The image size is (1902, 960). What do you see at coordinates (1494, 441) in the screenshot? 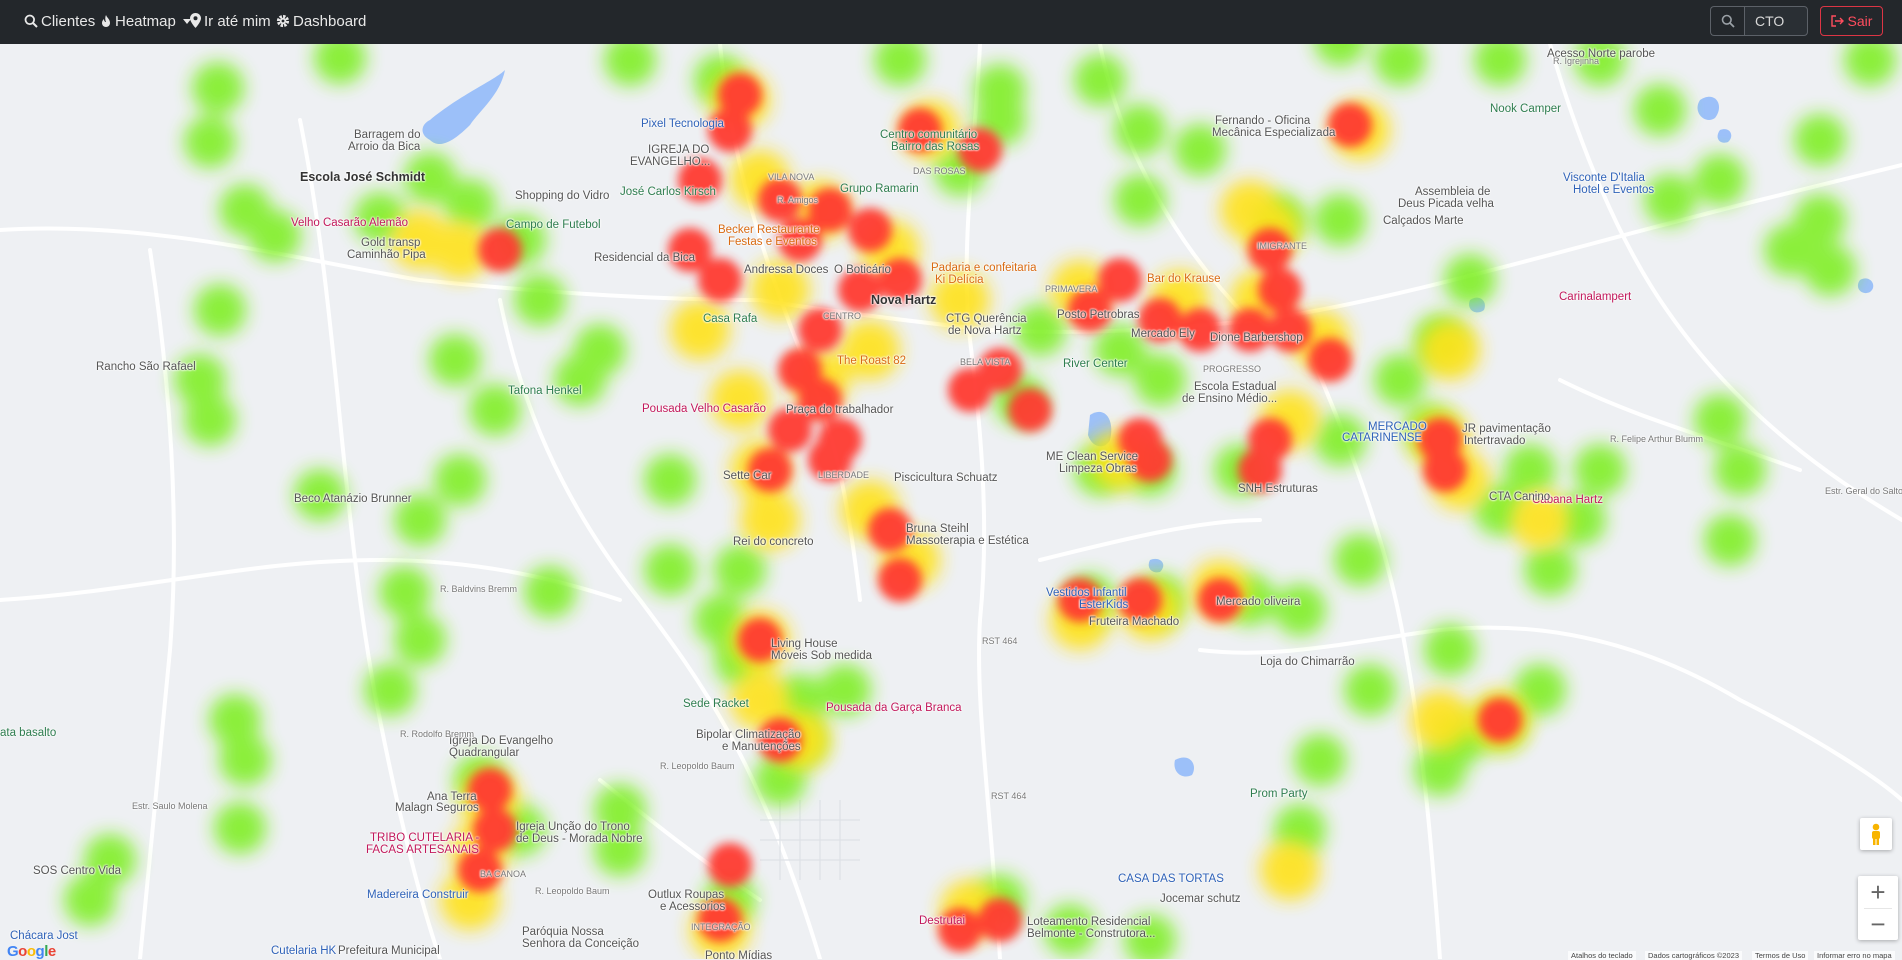
I see `place-label: Intertravado` at bounding box center [1494, 441].